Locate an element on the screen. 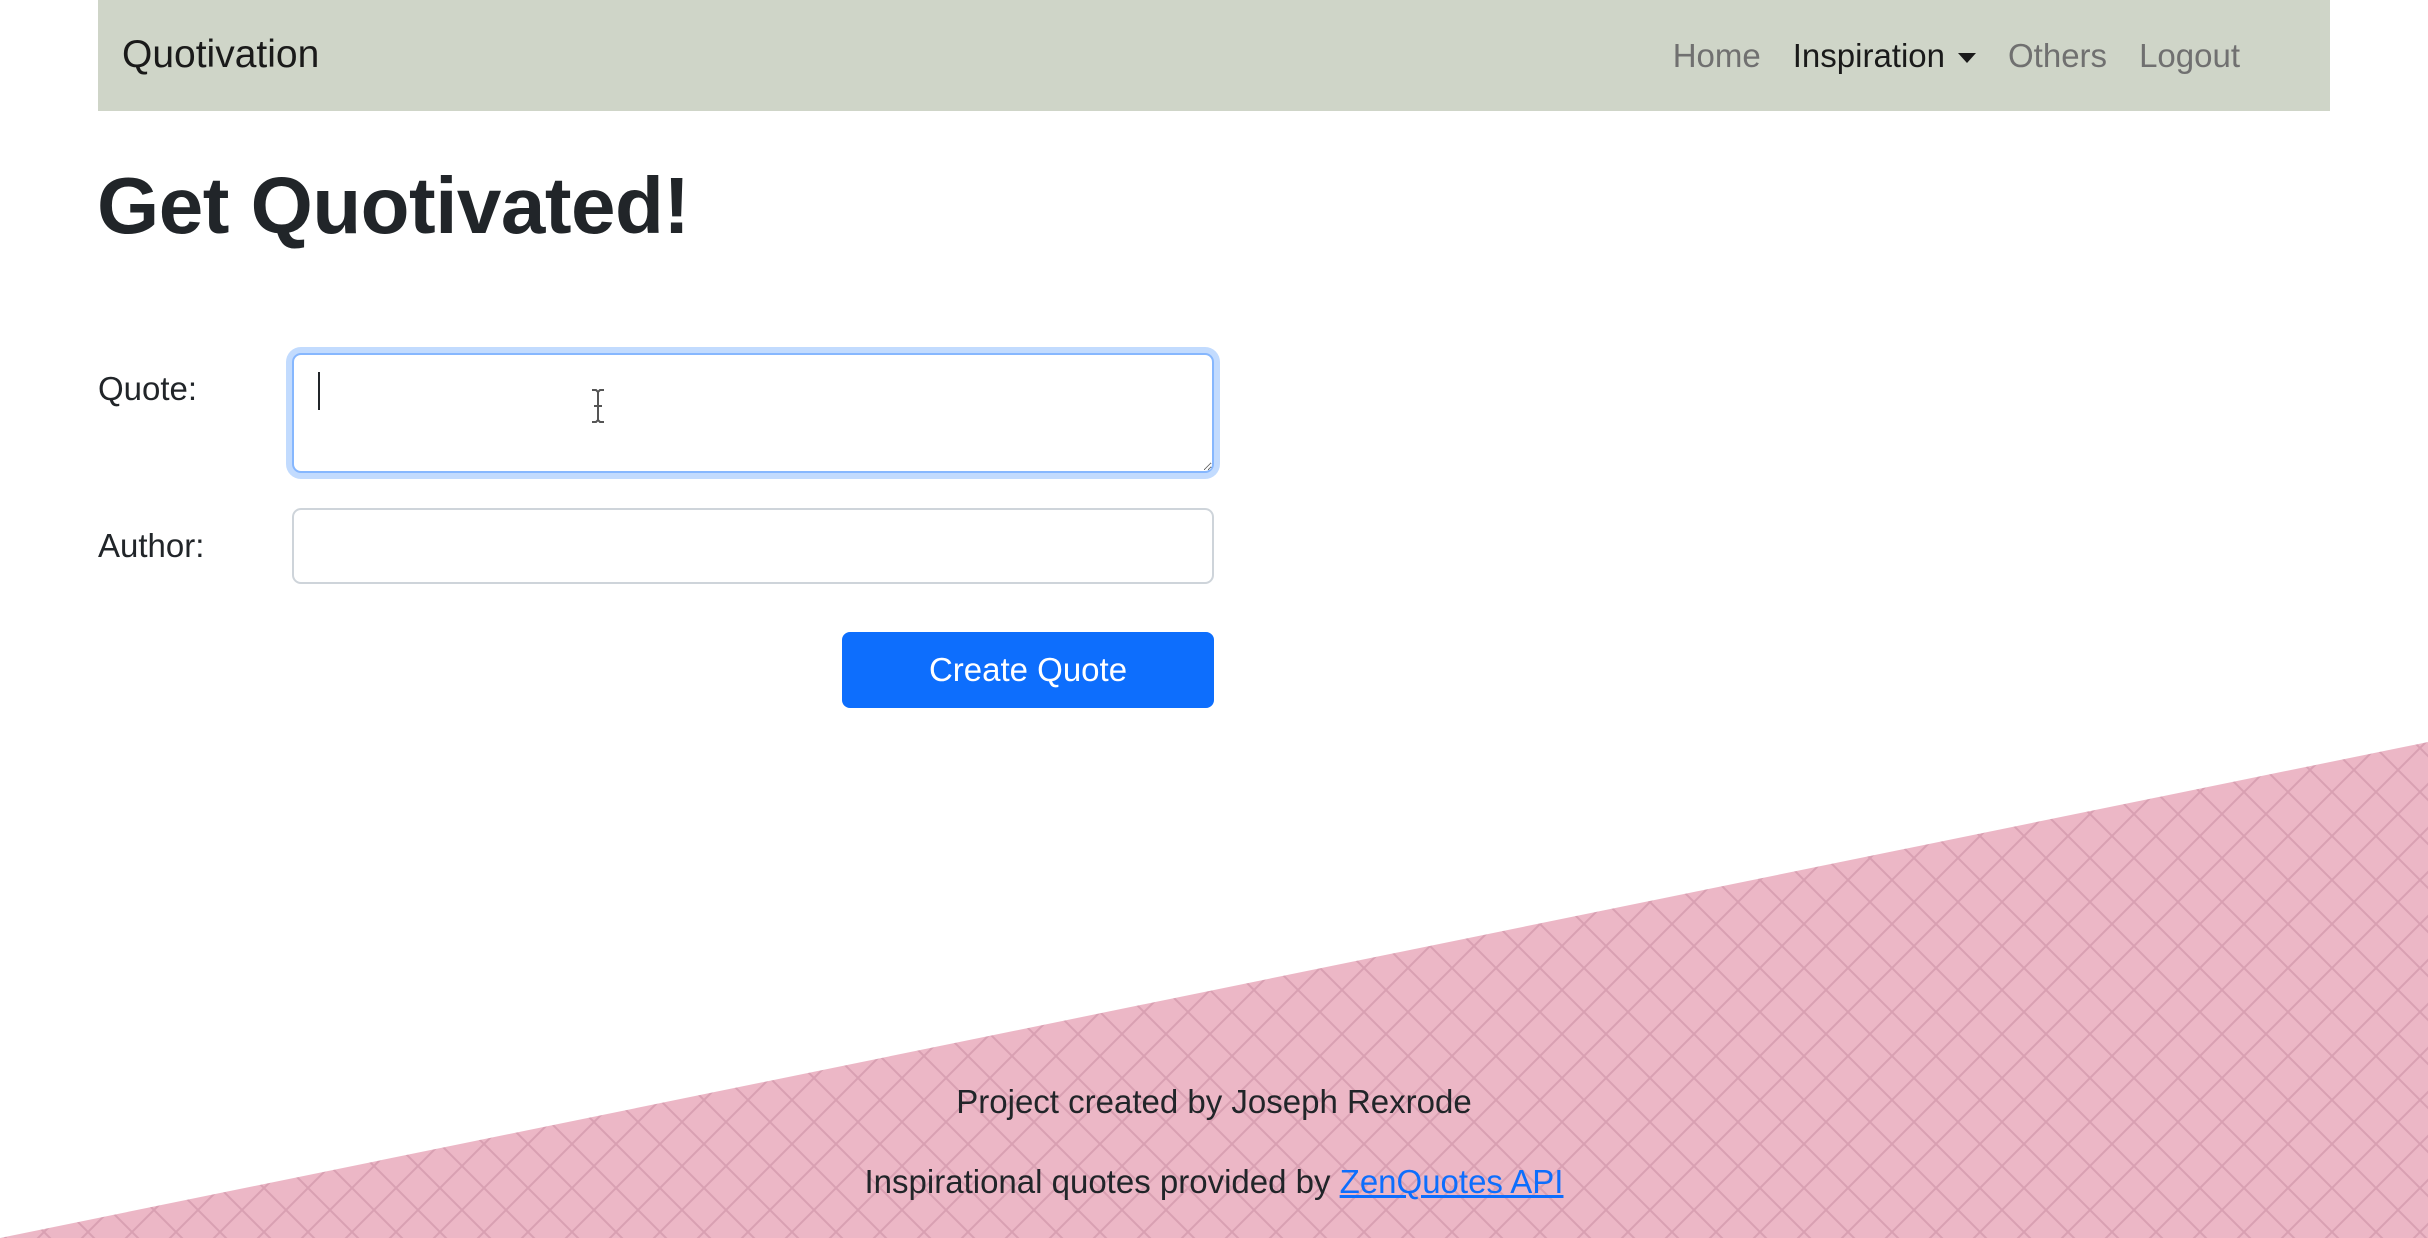 The height and width of the screenshot is (1238, 2428). text-cursor is located at coordinates (319, 391).